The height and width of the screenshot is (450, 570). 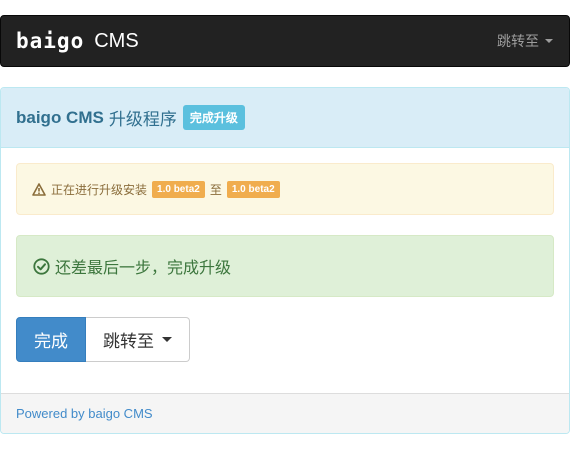 I want to click on brand: baigo CMS, so click(x=77, y=41).